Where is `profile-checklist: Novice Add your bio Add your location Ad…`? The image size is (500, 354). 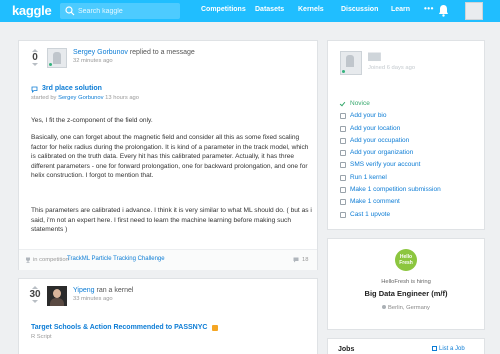 profile-checklist: Novice Add your bio Add your location Ad… is located at coordinates (410, 159).